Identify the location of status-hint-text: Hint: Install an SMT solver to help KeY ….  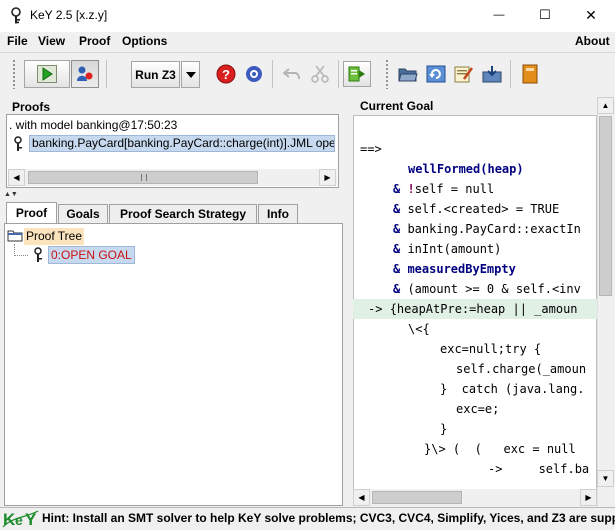
(328, 518).